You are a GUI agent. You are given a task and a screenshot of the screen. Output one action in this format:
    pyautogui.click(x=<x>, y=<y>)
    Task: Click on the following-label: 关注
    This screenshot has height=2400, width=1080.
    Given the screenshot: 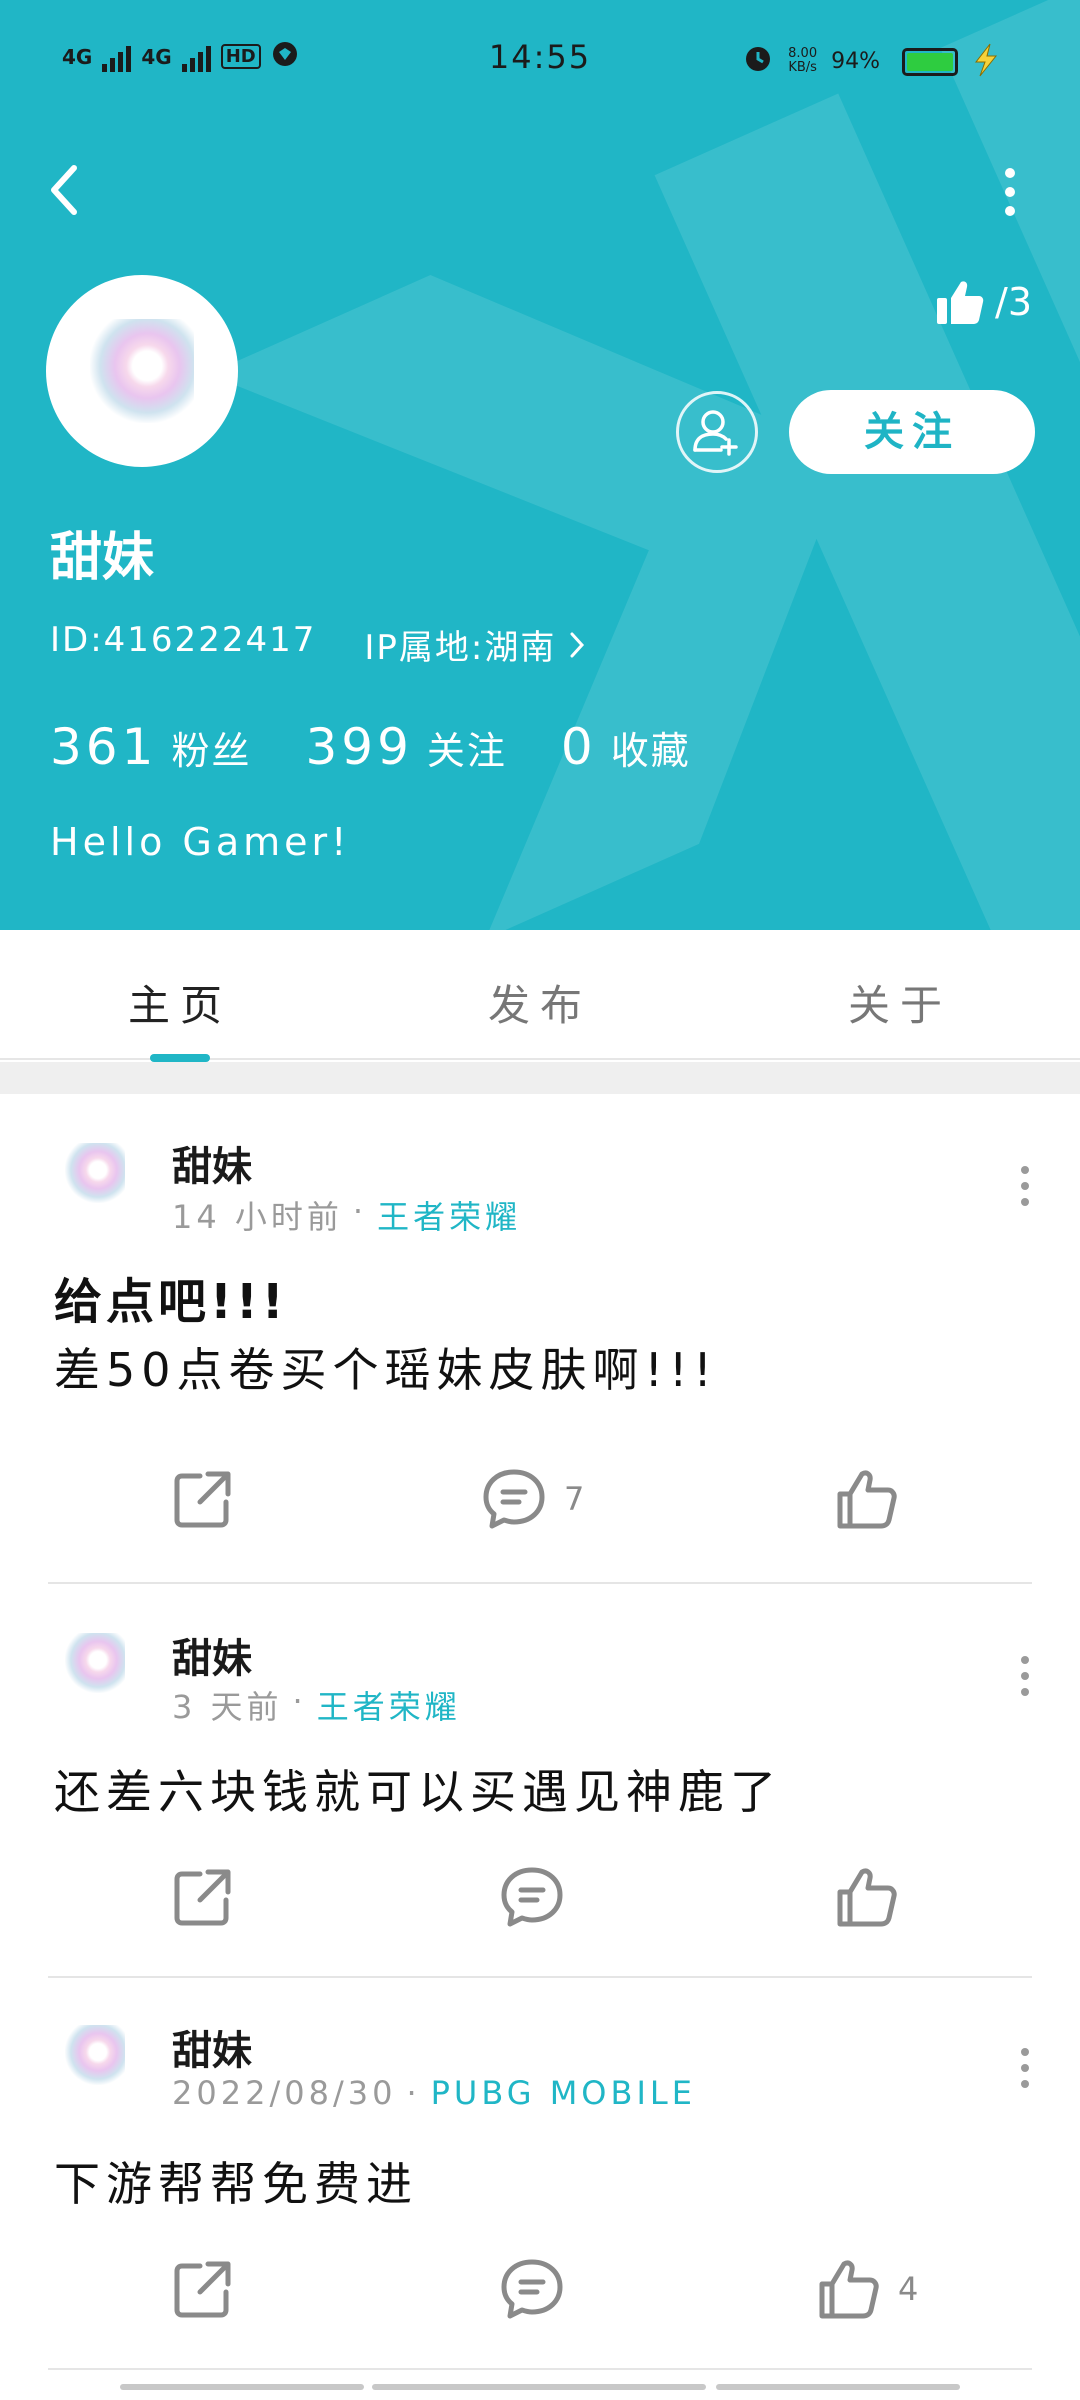 What is the action you would take?
    pyautogui.click(x=467, y=747)
    